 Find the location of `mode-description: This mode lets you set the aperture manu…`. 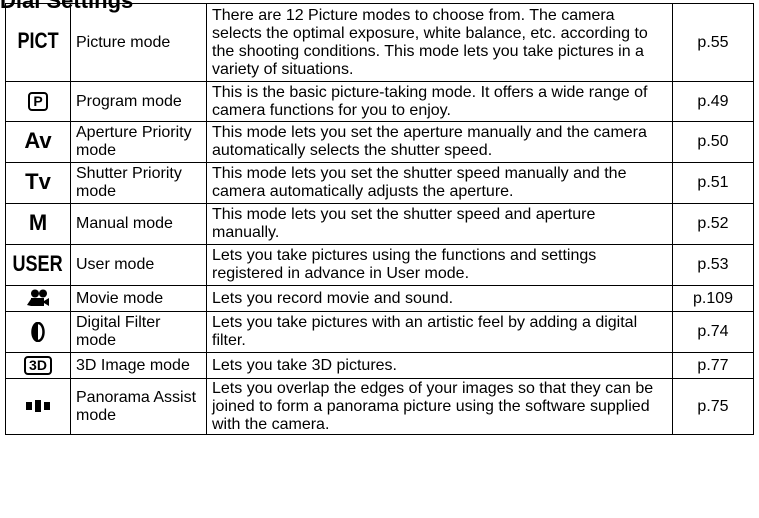

mode-description: This mode lets you set the aperture manu… is located at coordinates (439, 142).